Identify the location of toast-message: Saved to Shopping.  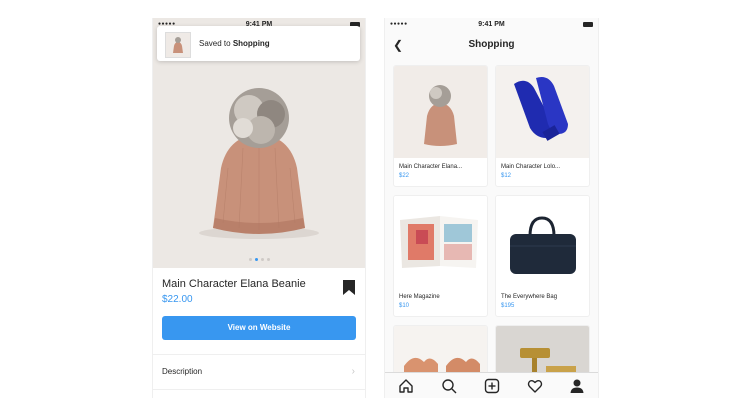
(234, 43).